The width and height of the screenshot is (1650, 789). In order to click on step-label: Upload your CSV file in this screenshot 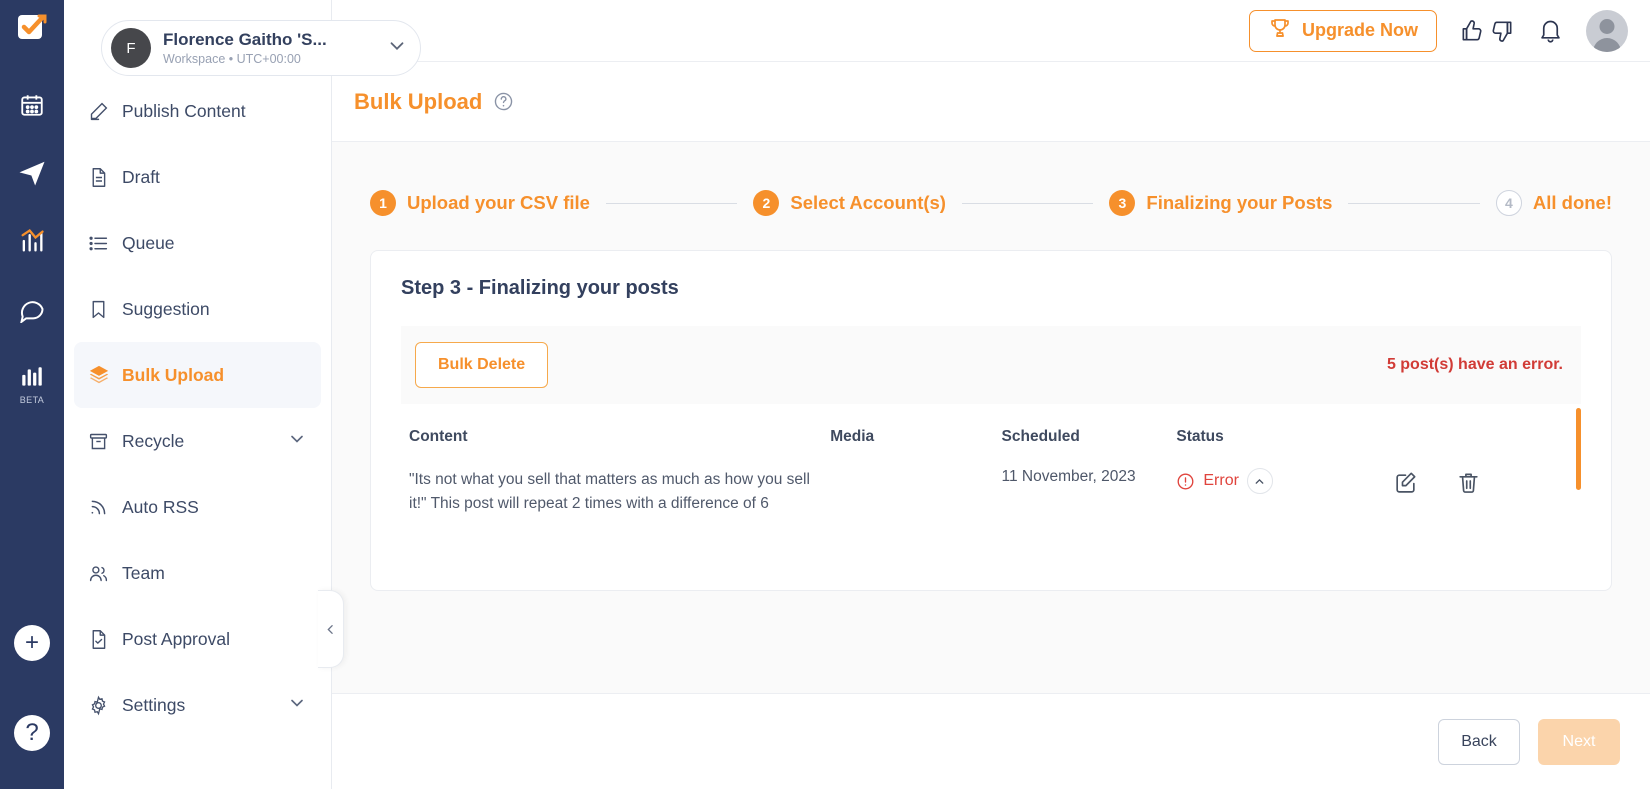, I will do `click(498, 202)`.